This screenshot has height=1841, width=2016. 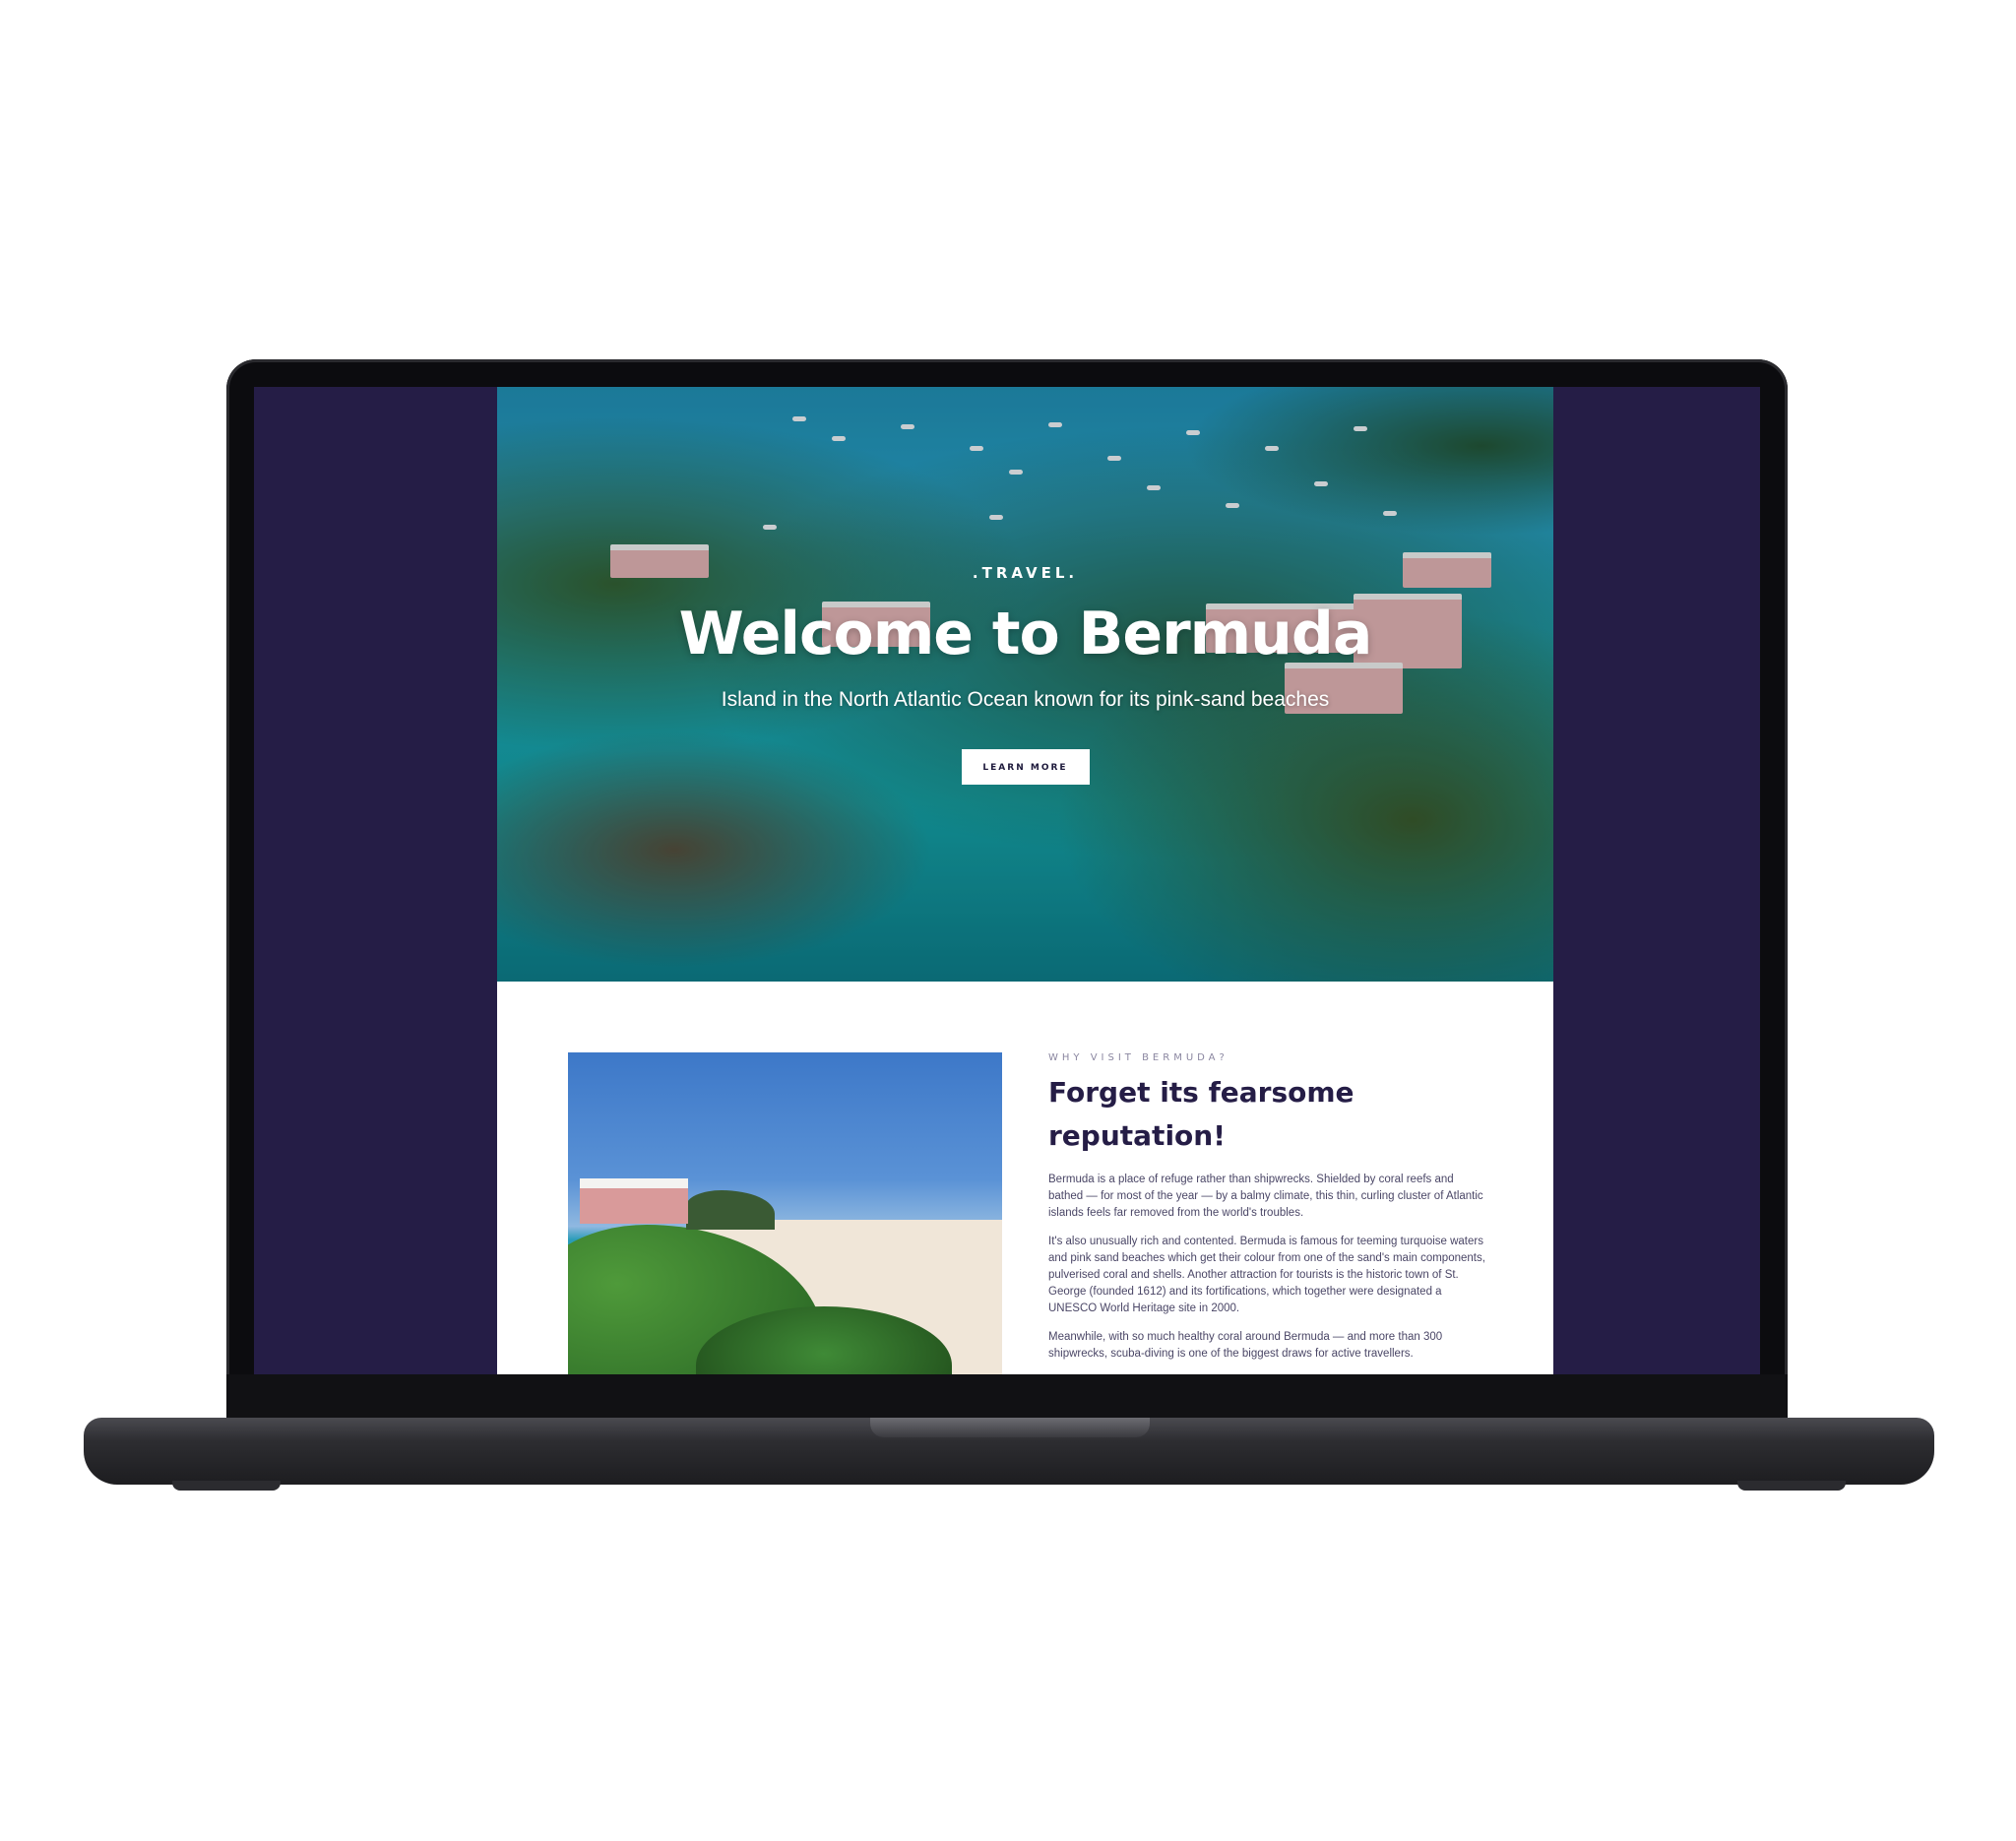 I want to click on laptop-chin, so click(x=1007, y=1396).